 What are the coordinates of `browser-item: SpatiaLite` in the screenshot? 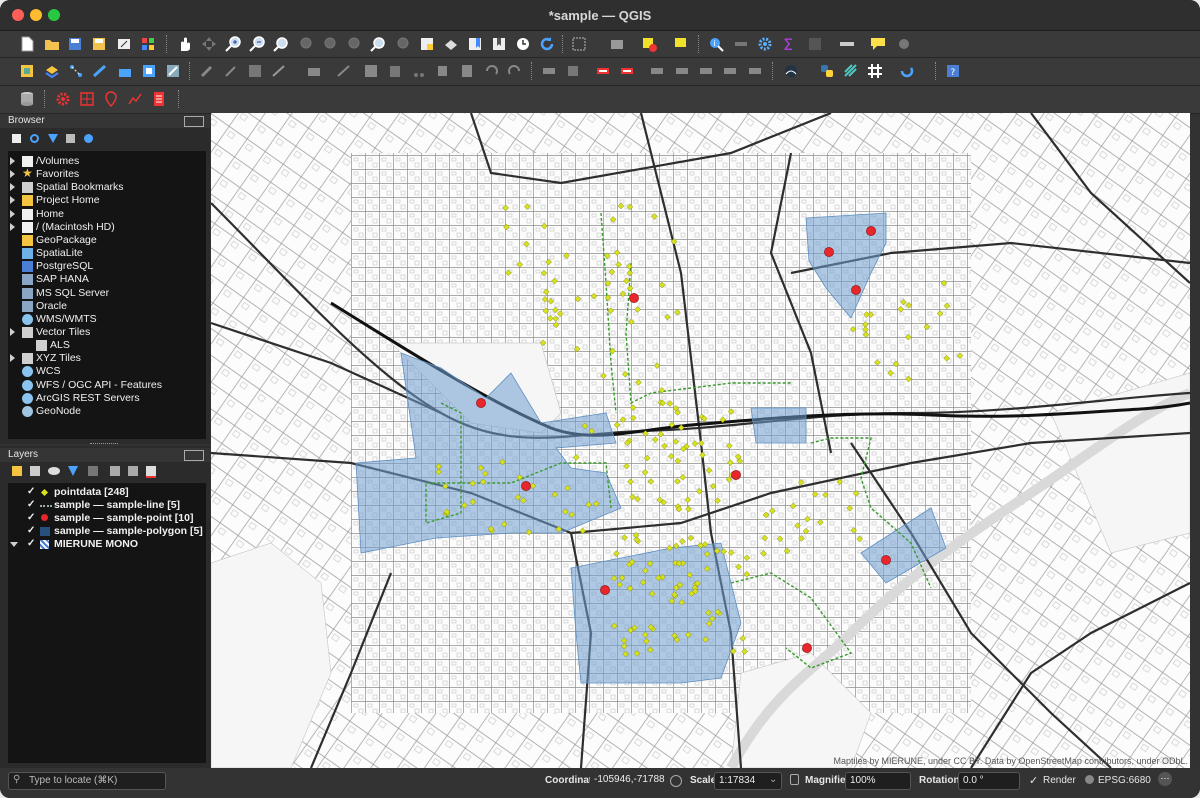 It's located at (106, 253).